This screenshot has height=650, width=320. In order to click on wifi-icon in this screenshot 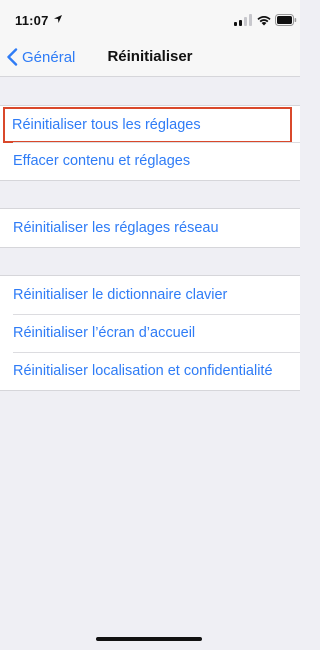, I will do `click(264, 21)`.